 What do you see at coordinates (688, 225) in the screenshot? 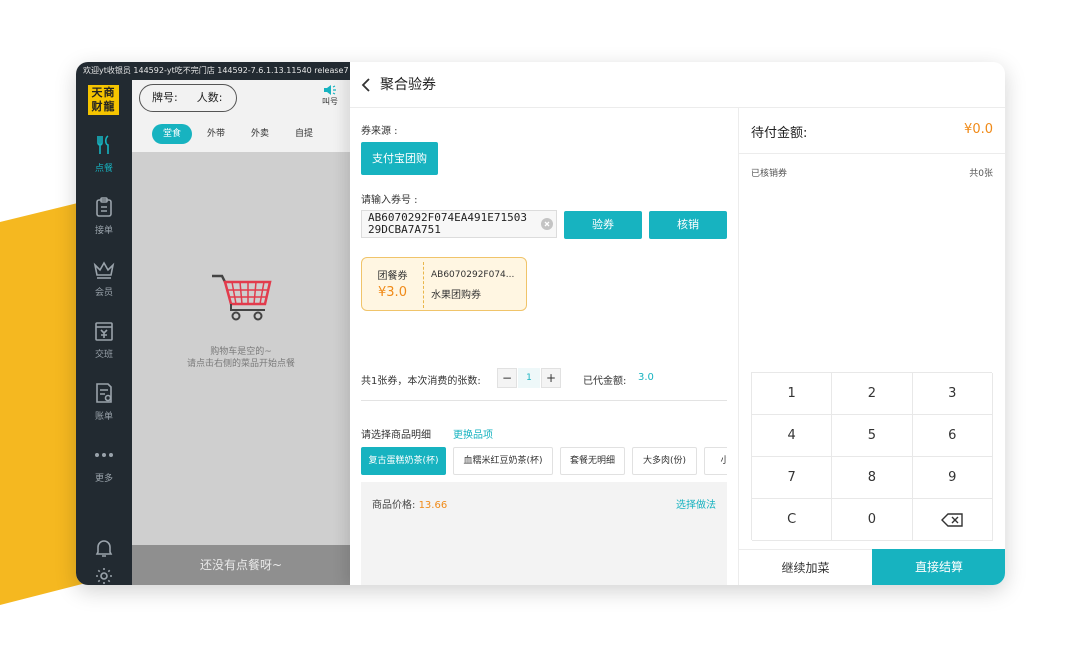
I see `redeem-coupon-button: 核销` at bounding box center [688, 225].